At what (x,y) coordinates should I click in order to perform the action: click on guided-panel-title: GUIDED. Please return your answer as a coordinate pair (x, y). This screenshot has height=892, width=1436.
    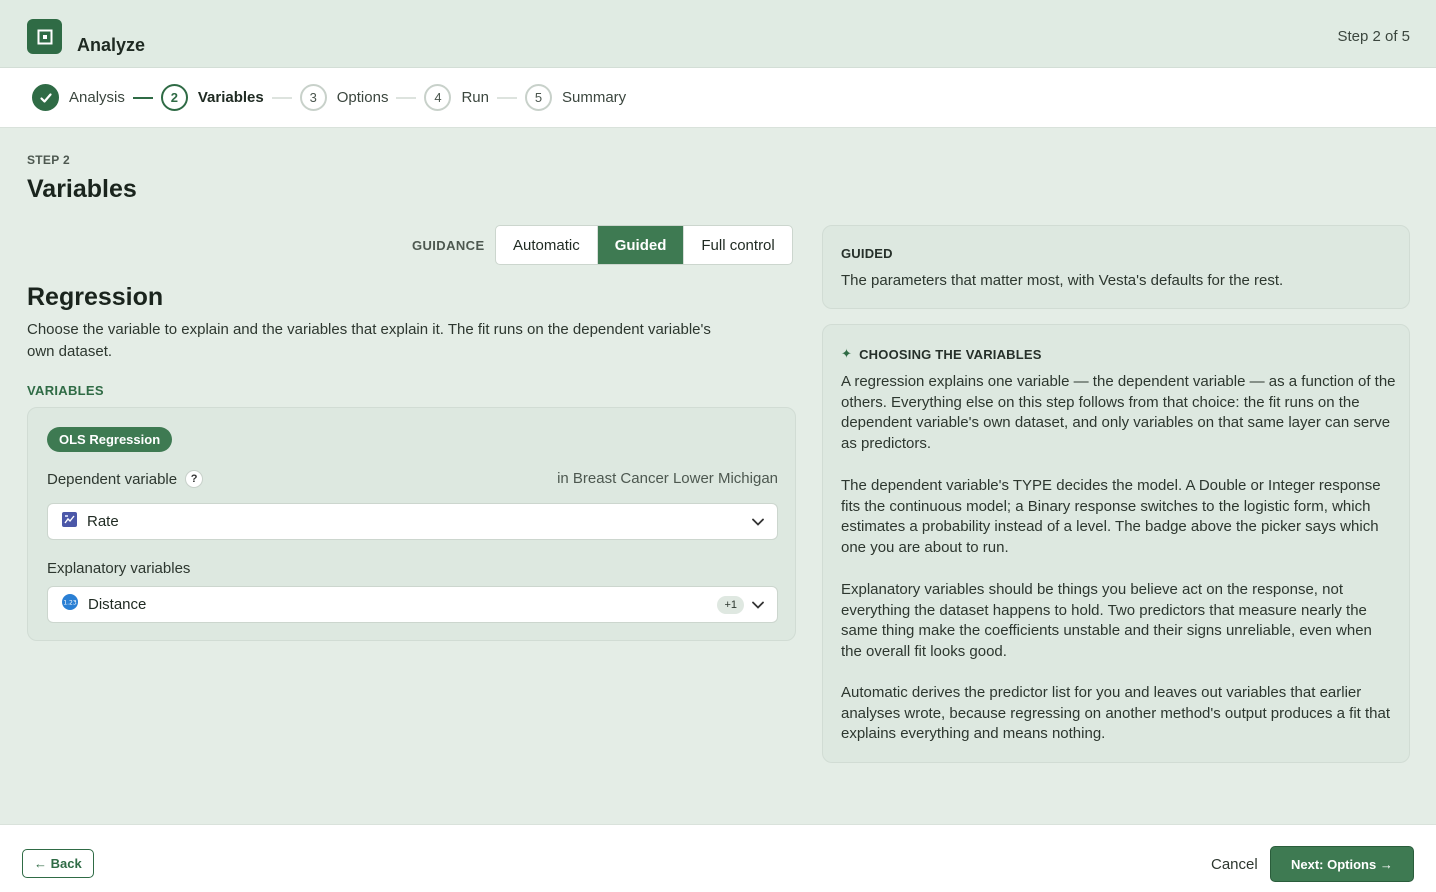
    Looking at the image, I should click on (867, 253).